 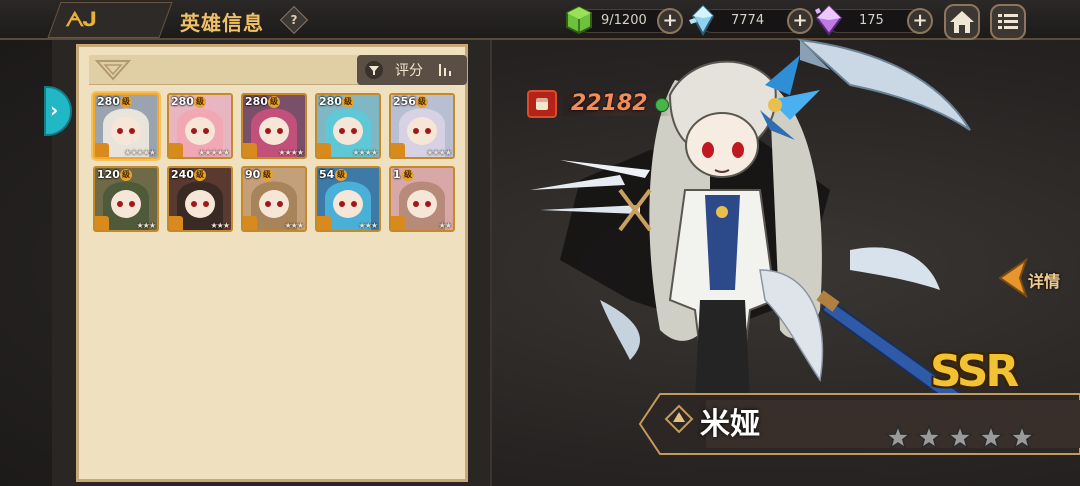 What do you see at coordinates (182, 174) in the screenshot?
I see `hero-level: 240` at bounding box center [182, 174].